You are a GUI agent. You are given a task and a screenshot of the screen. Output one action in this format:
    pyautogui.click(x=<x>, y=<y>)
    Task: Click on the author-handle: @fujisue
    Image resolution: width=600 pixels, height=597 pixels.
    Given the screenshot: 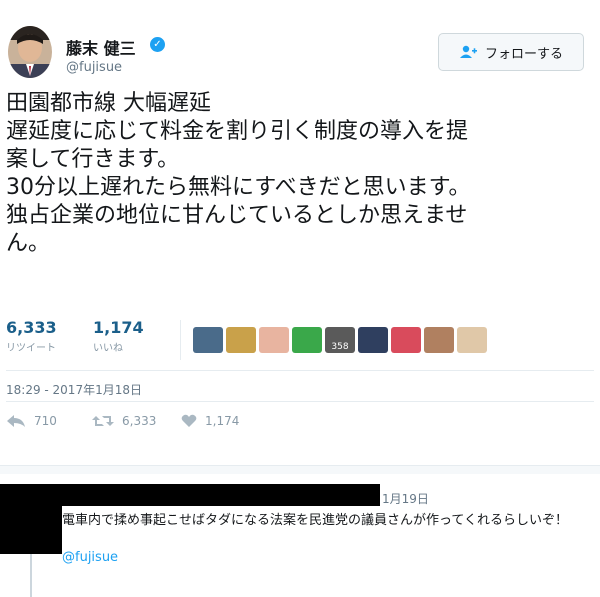 What is the action you would take?
    pyautogui.click(x=94, y=67)
    